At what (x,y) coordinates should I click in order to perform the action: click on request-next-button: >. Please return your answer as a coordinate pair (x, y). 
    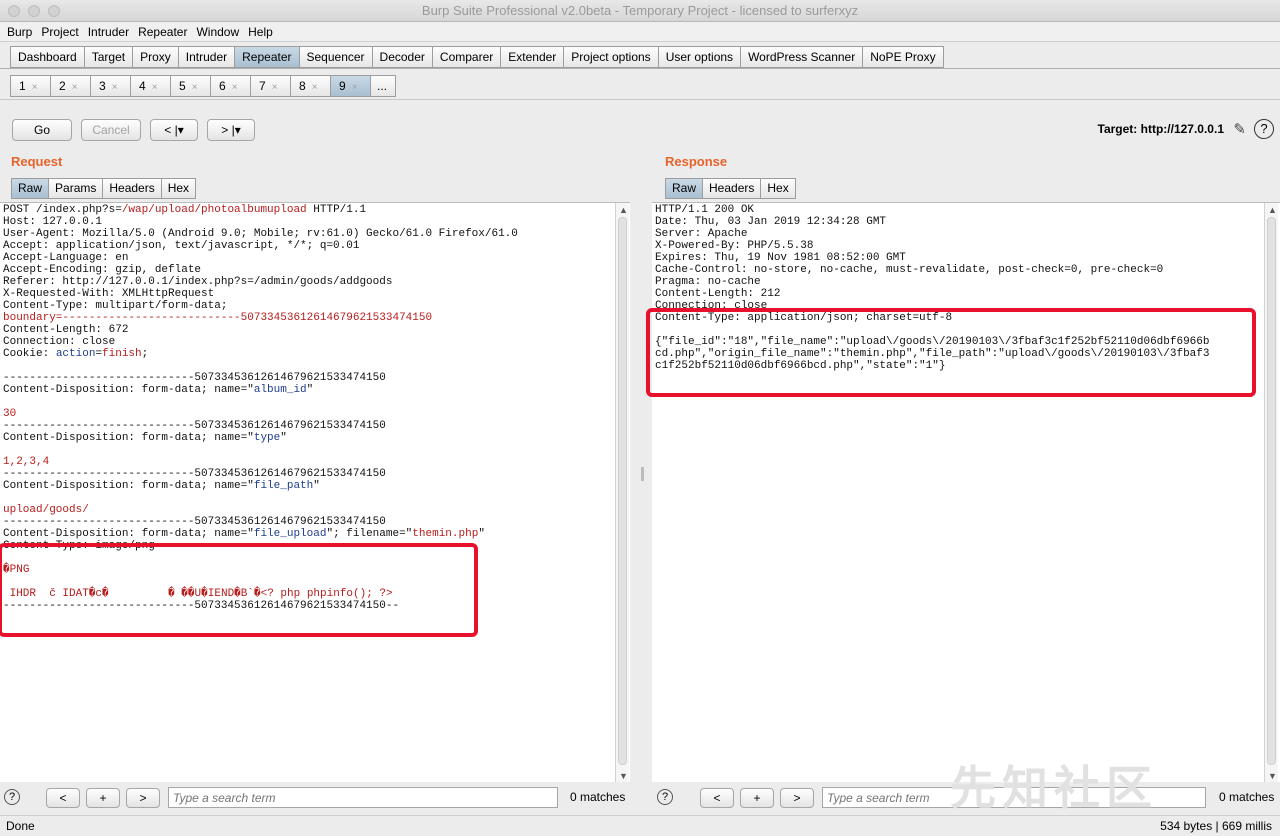
    Looking at the image, I should click on (143, 798).